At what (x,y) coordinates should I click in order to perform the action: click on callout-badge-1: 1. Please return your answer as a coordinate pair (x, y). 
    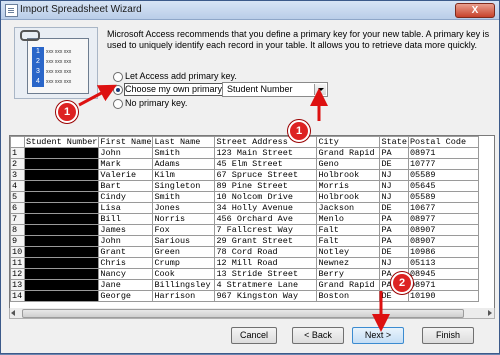
    Looking at the image, I should click on (67, 112).